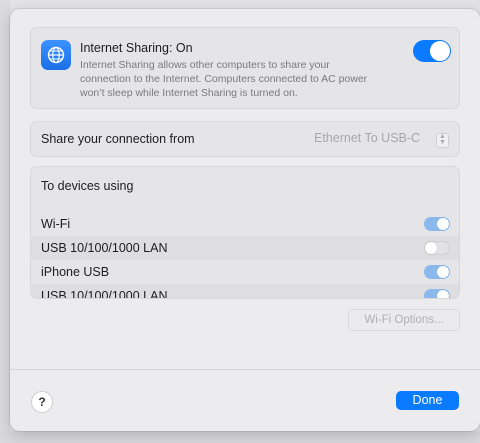 Image resolution: width=480 pixels, height=443 pixels. Describe the element at coordinates (427, 400) in the screenshot. I see `done-button: Done` at that location.